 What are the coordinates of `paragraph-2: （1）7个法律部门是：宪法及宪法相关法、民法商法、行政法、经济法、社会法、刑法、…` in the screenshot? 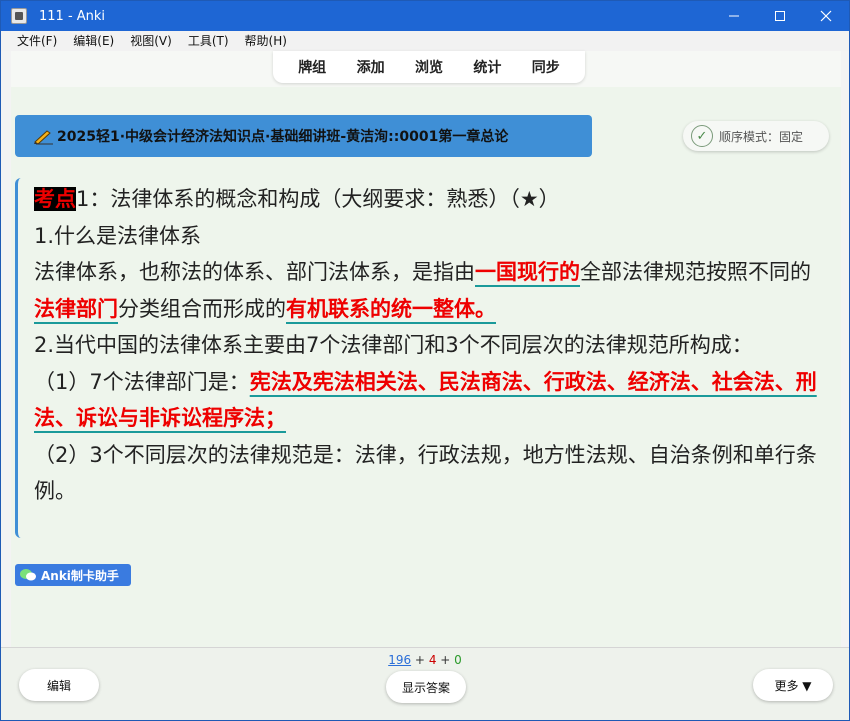 It's located at (432, 400).